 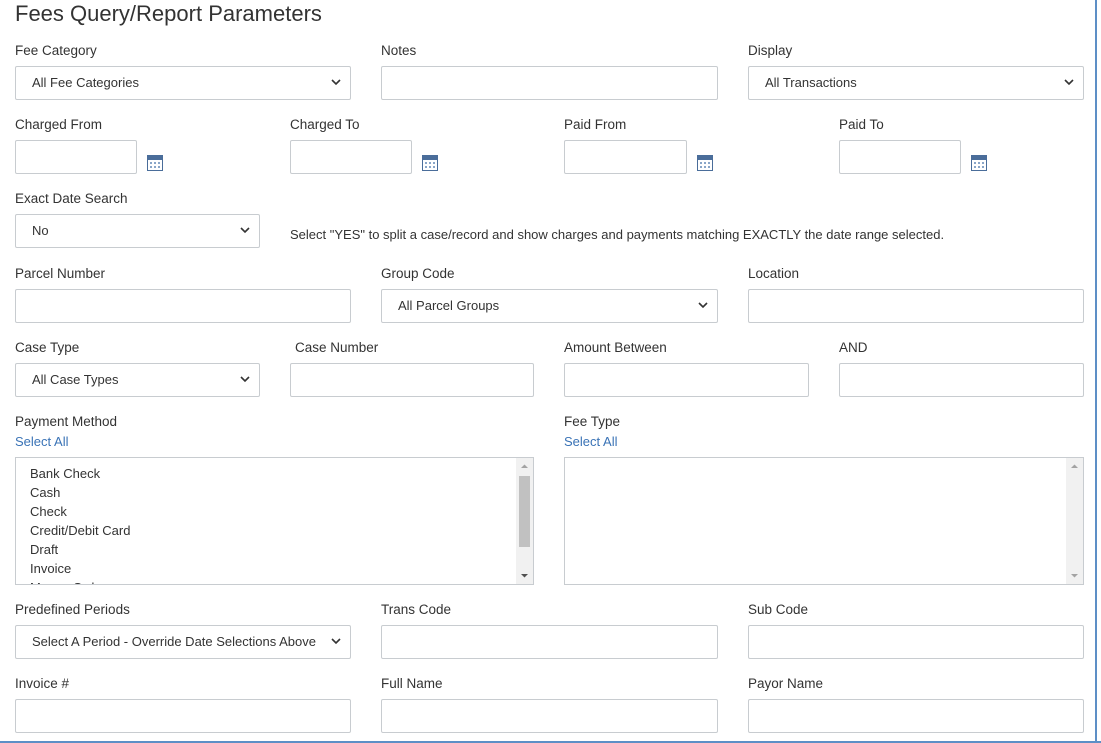 What do you see at coordinates (325, 124) in the screenshot?
I see `charged-to-label: Charged To` at bounding box center [325, 124].